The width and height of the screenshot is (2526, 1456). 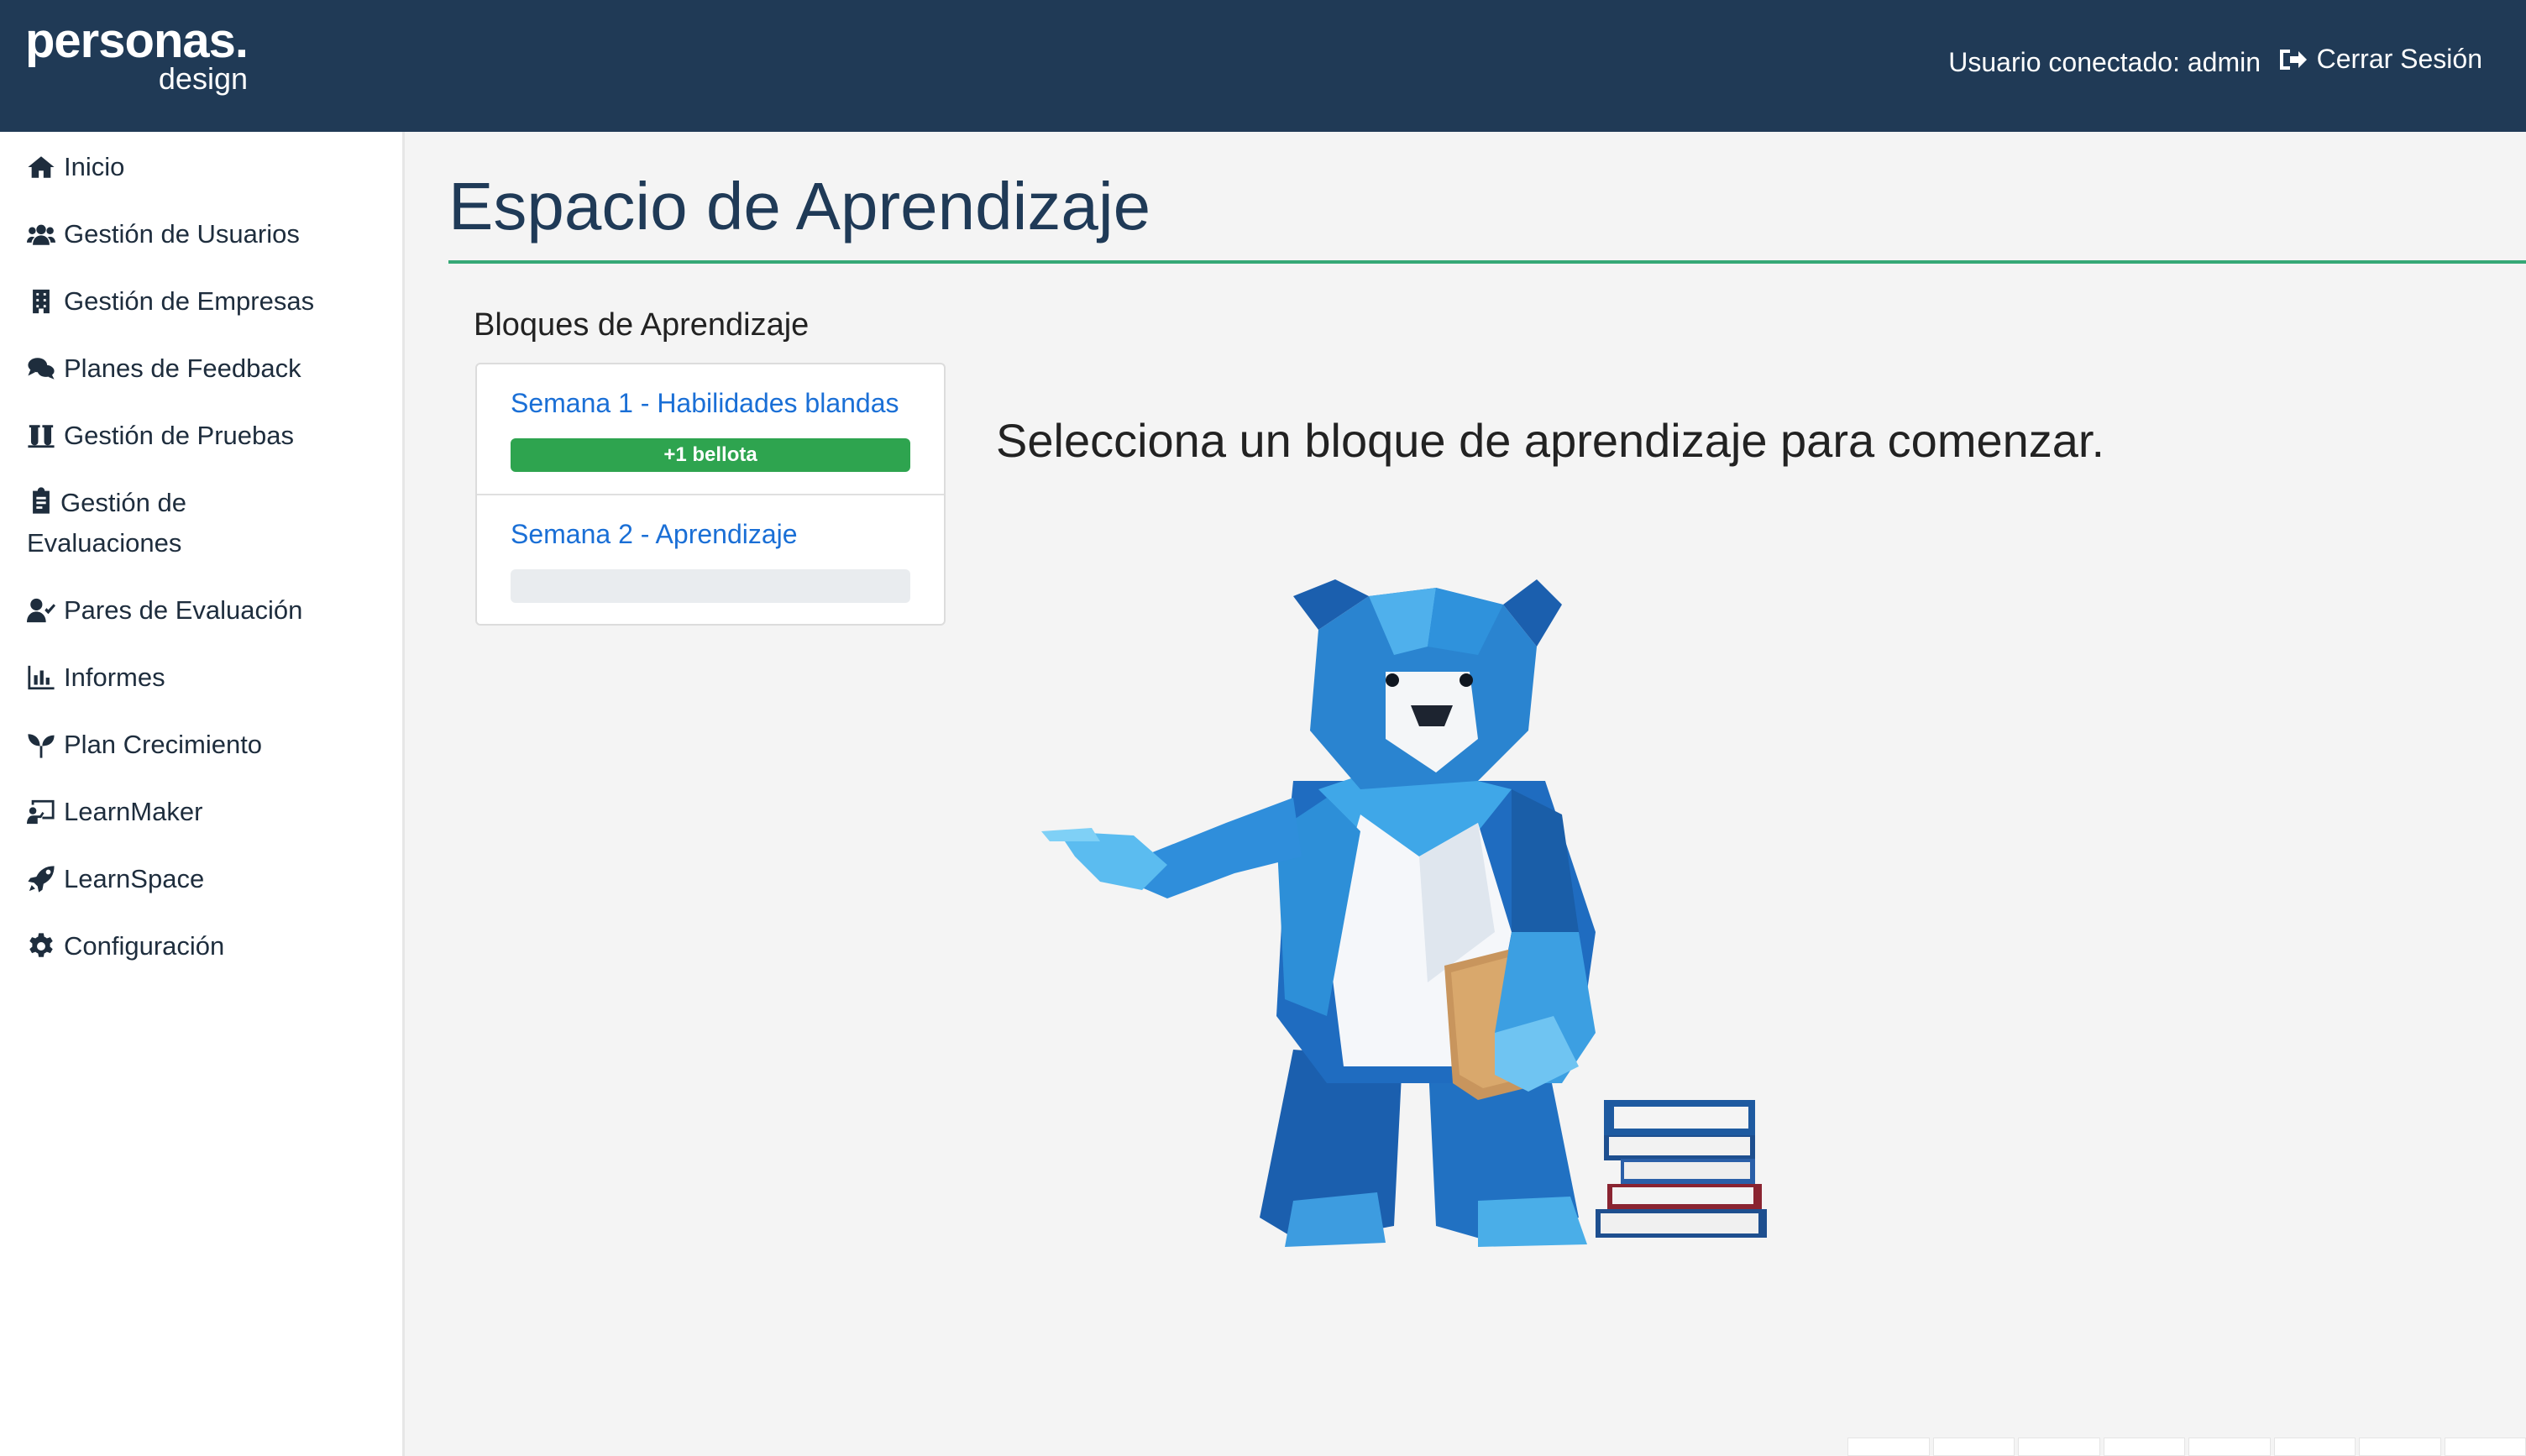 What do you see at coordinates (705, 403) in the screenshot?
I see `learning-block-link: Semana 1 - Habilidades blandas` at bounding box center [705, 403].